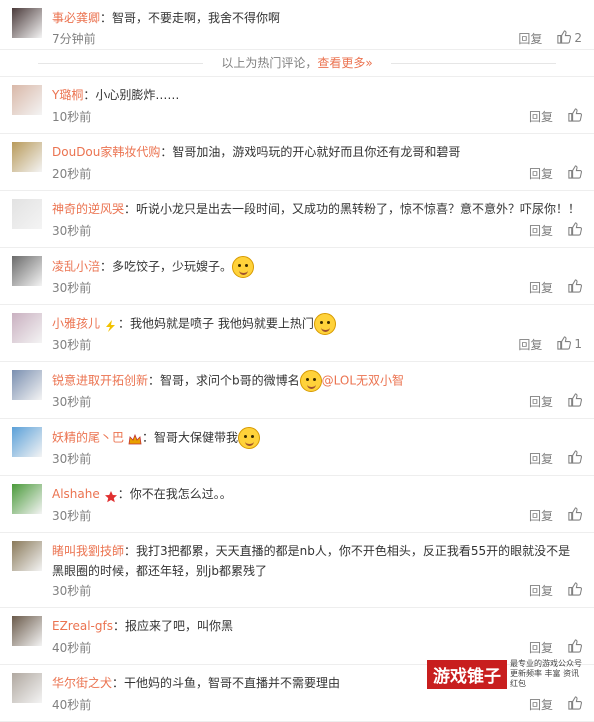  What do you see at coordinates (180, 494) in the screenshot?
I see `comment-text: 你不在我怎么过。。` at bounding box center [180, 494].